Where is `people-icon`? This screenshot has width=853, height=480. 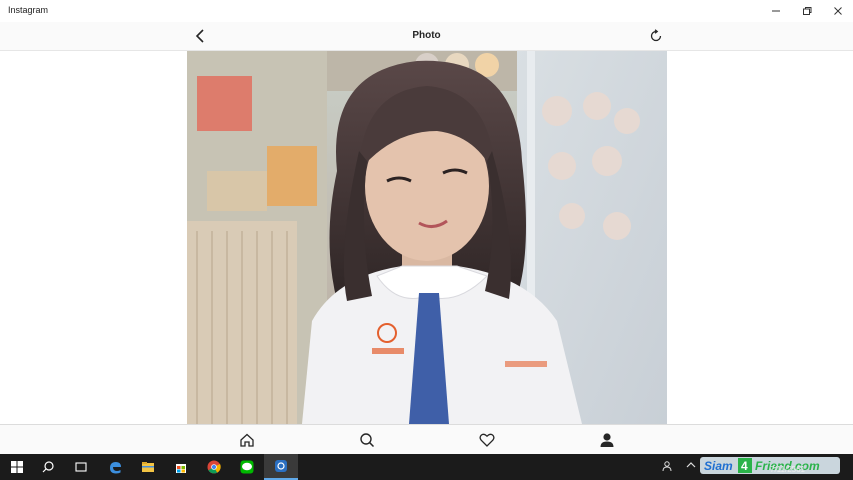 people-icon is located at coordinates (668, 467).